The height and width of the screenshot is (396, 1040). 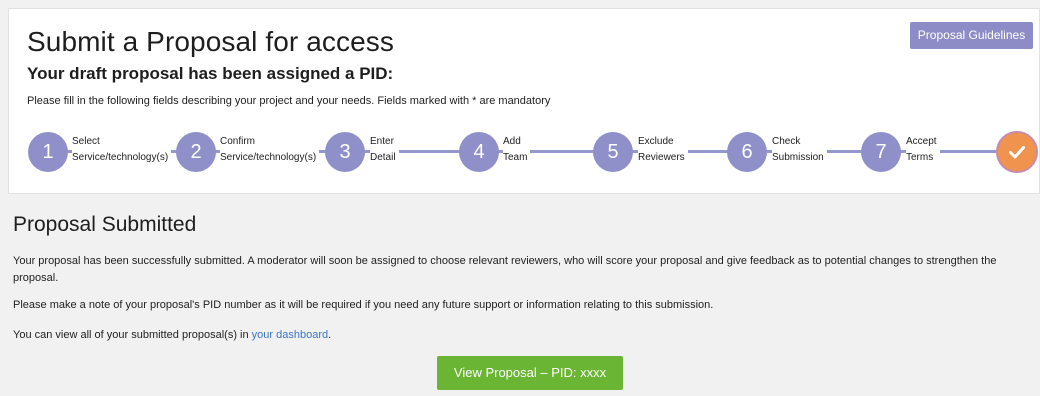 What do you see at coordinates (384, 150) in the screenshot?
I see `step-3-label: Enter Detail` at bounding box center [384, 150].